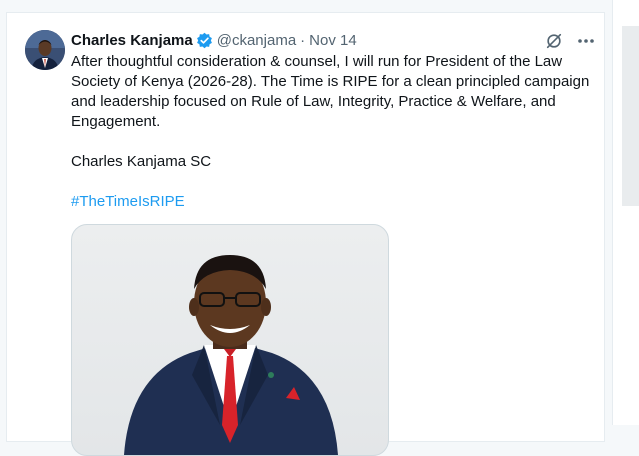 This screenshot has width=639, height=456. I want to click on grok-icon, so click(554, 41).